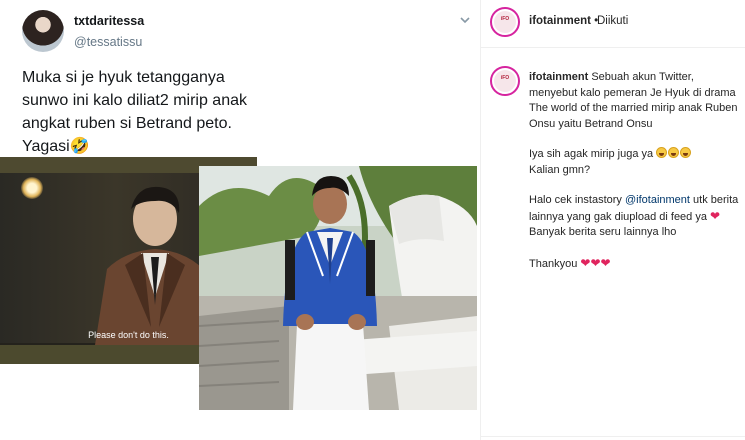  Describe the element at coordinates (558, 77) in the screenshot. I see `caption-username: ifotainment` at that location.